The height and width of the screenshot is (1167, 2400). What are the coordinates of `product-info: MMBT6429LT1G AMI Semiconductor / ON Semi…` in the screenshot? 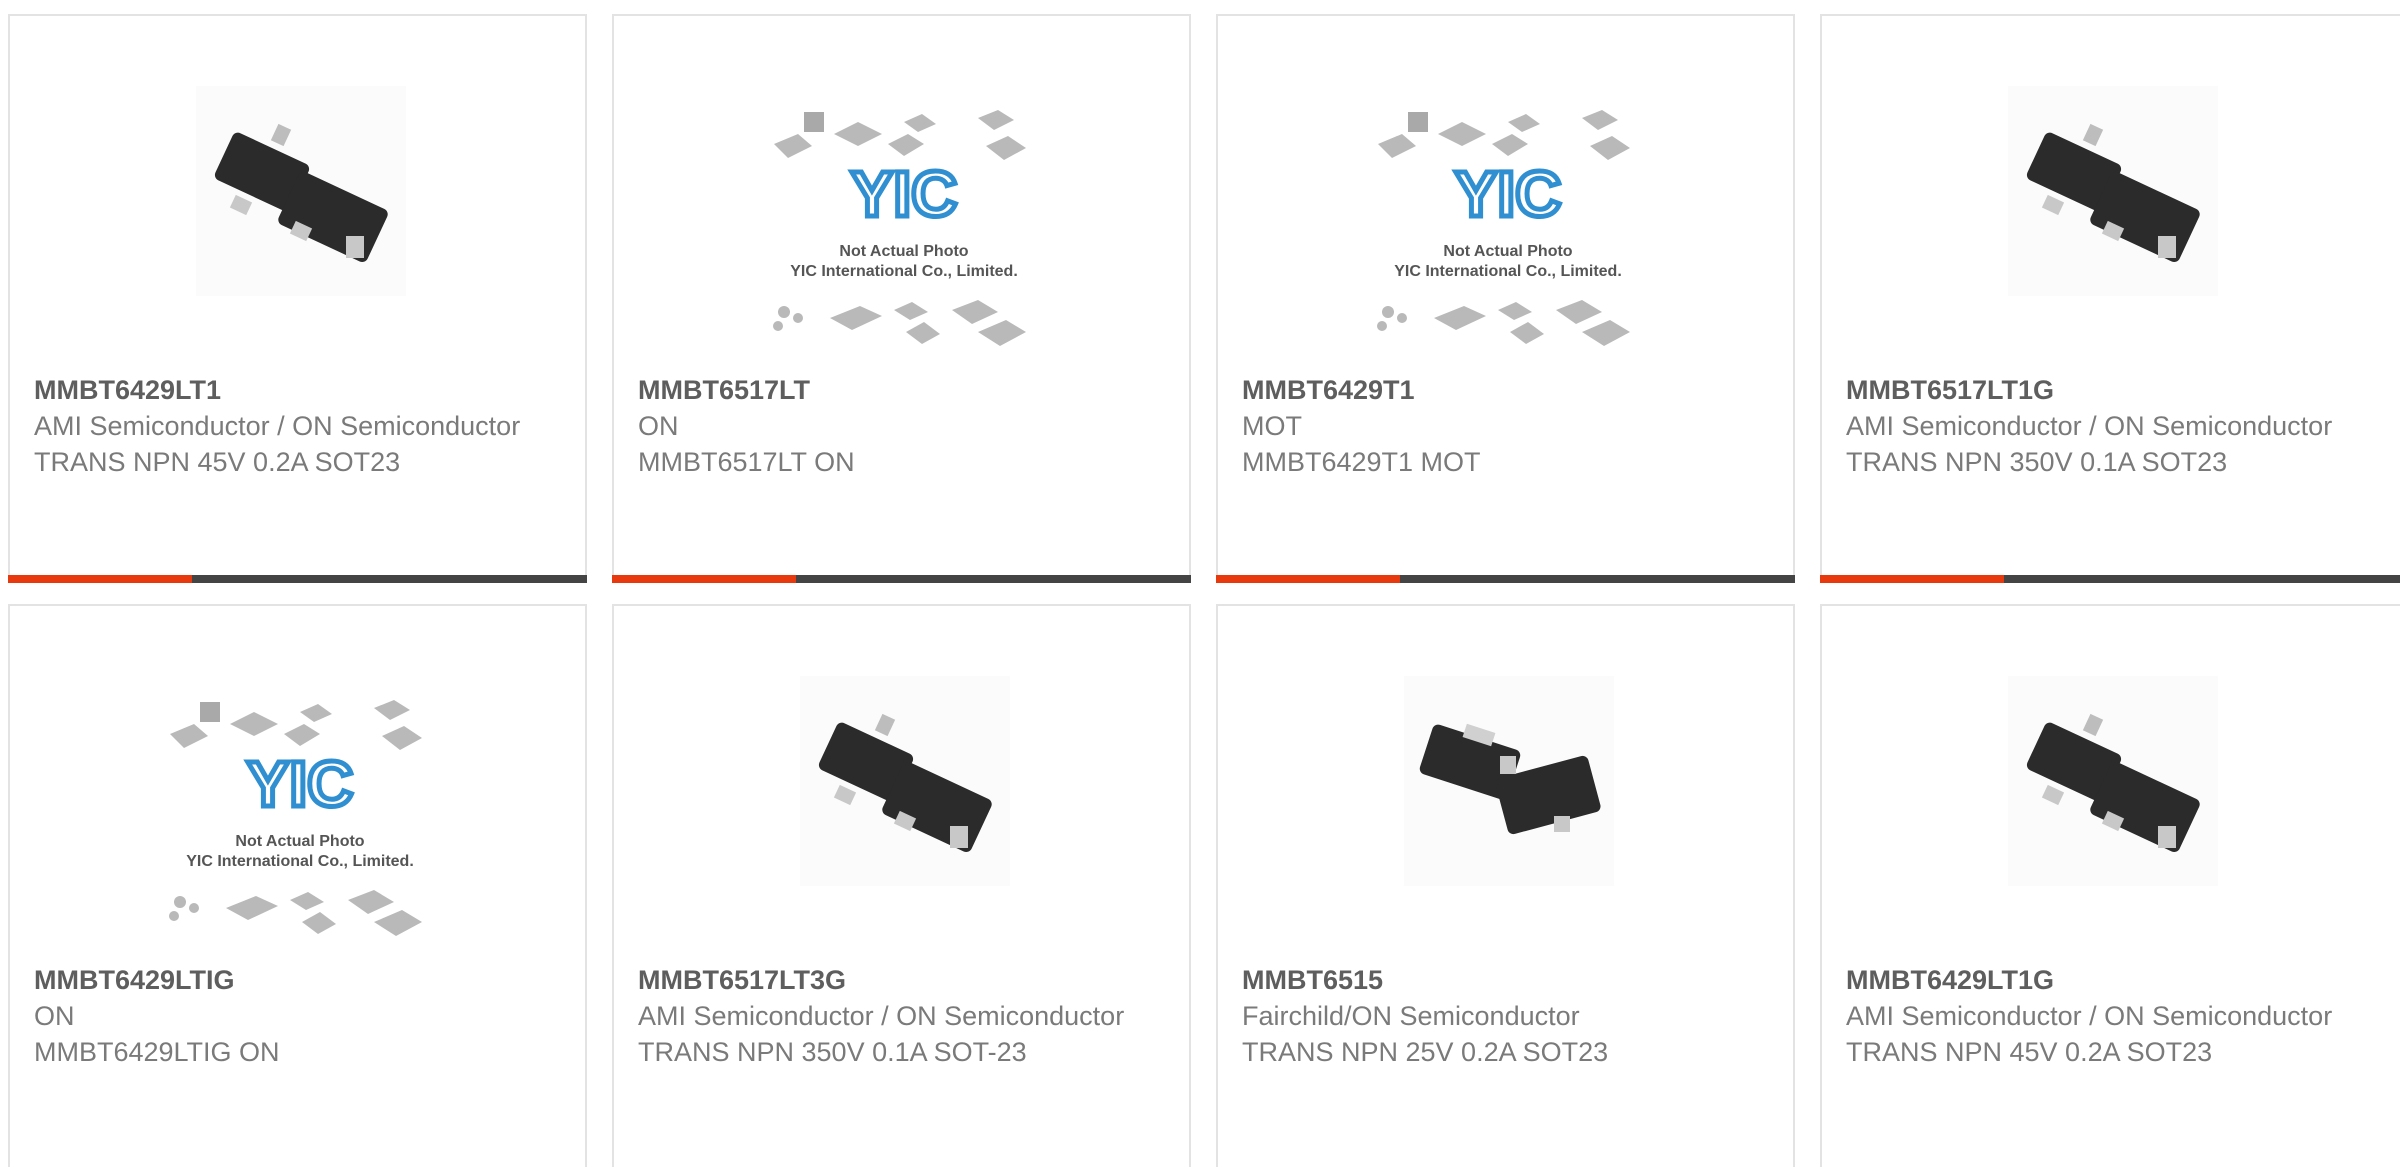 It's located at (2113, 1016).